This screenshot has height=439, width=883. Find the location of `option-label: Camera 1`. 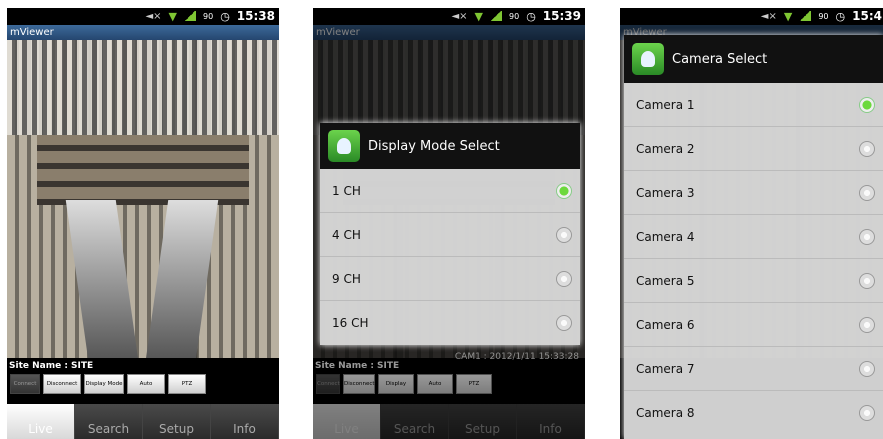

option-label: Camera 1 is located at coordinates (665, 104).